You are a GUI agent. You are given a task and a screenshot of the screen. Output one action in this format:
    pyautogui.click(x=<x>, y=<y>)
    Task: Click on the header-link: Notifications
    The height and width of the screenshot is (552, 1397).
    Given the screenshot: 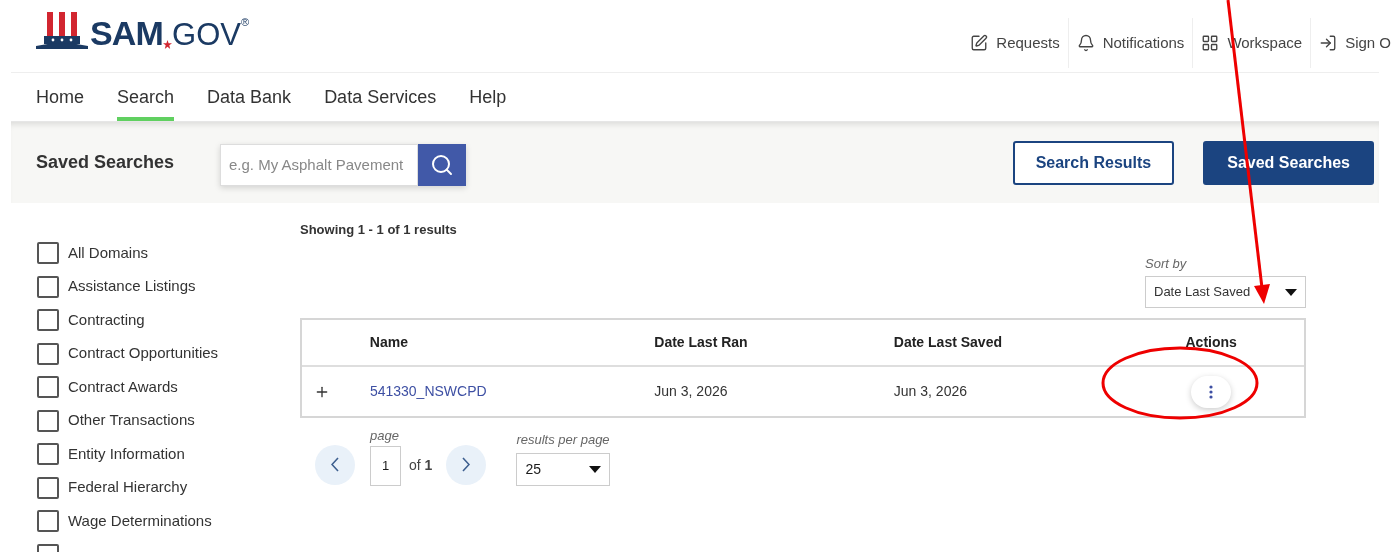 What is the action you would take?
    pyautogui.click(x=1130, y=43)
    